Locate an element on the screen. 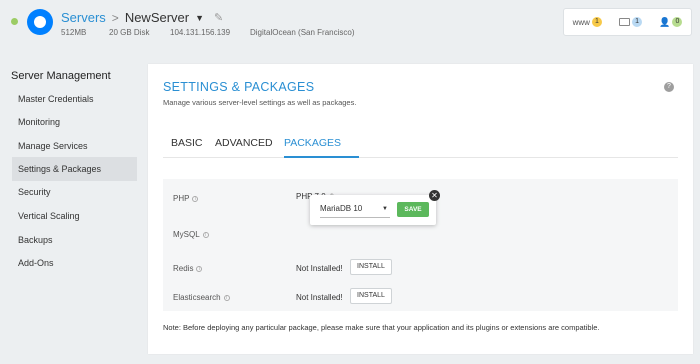 The width and height of the screenshot is (700, 364). mysql-row-label: MySQL i is located at coordinates (191, 234).